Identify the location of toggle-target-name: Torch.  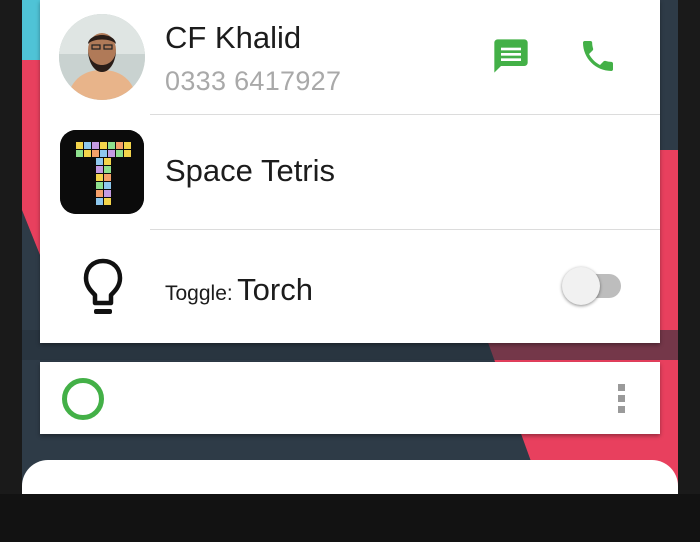
(275, 289).